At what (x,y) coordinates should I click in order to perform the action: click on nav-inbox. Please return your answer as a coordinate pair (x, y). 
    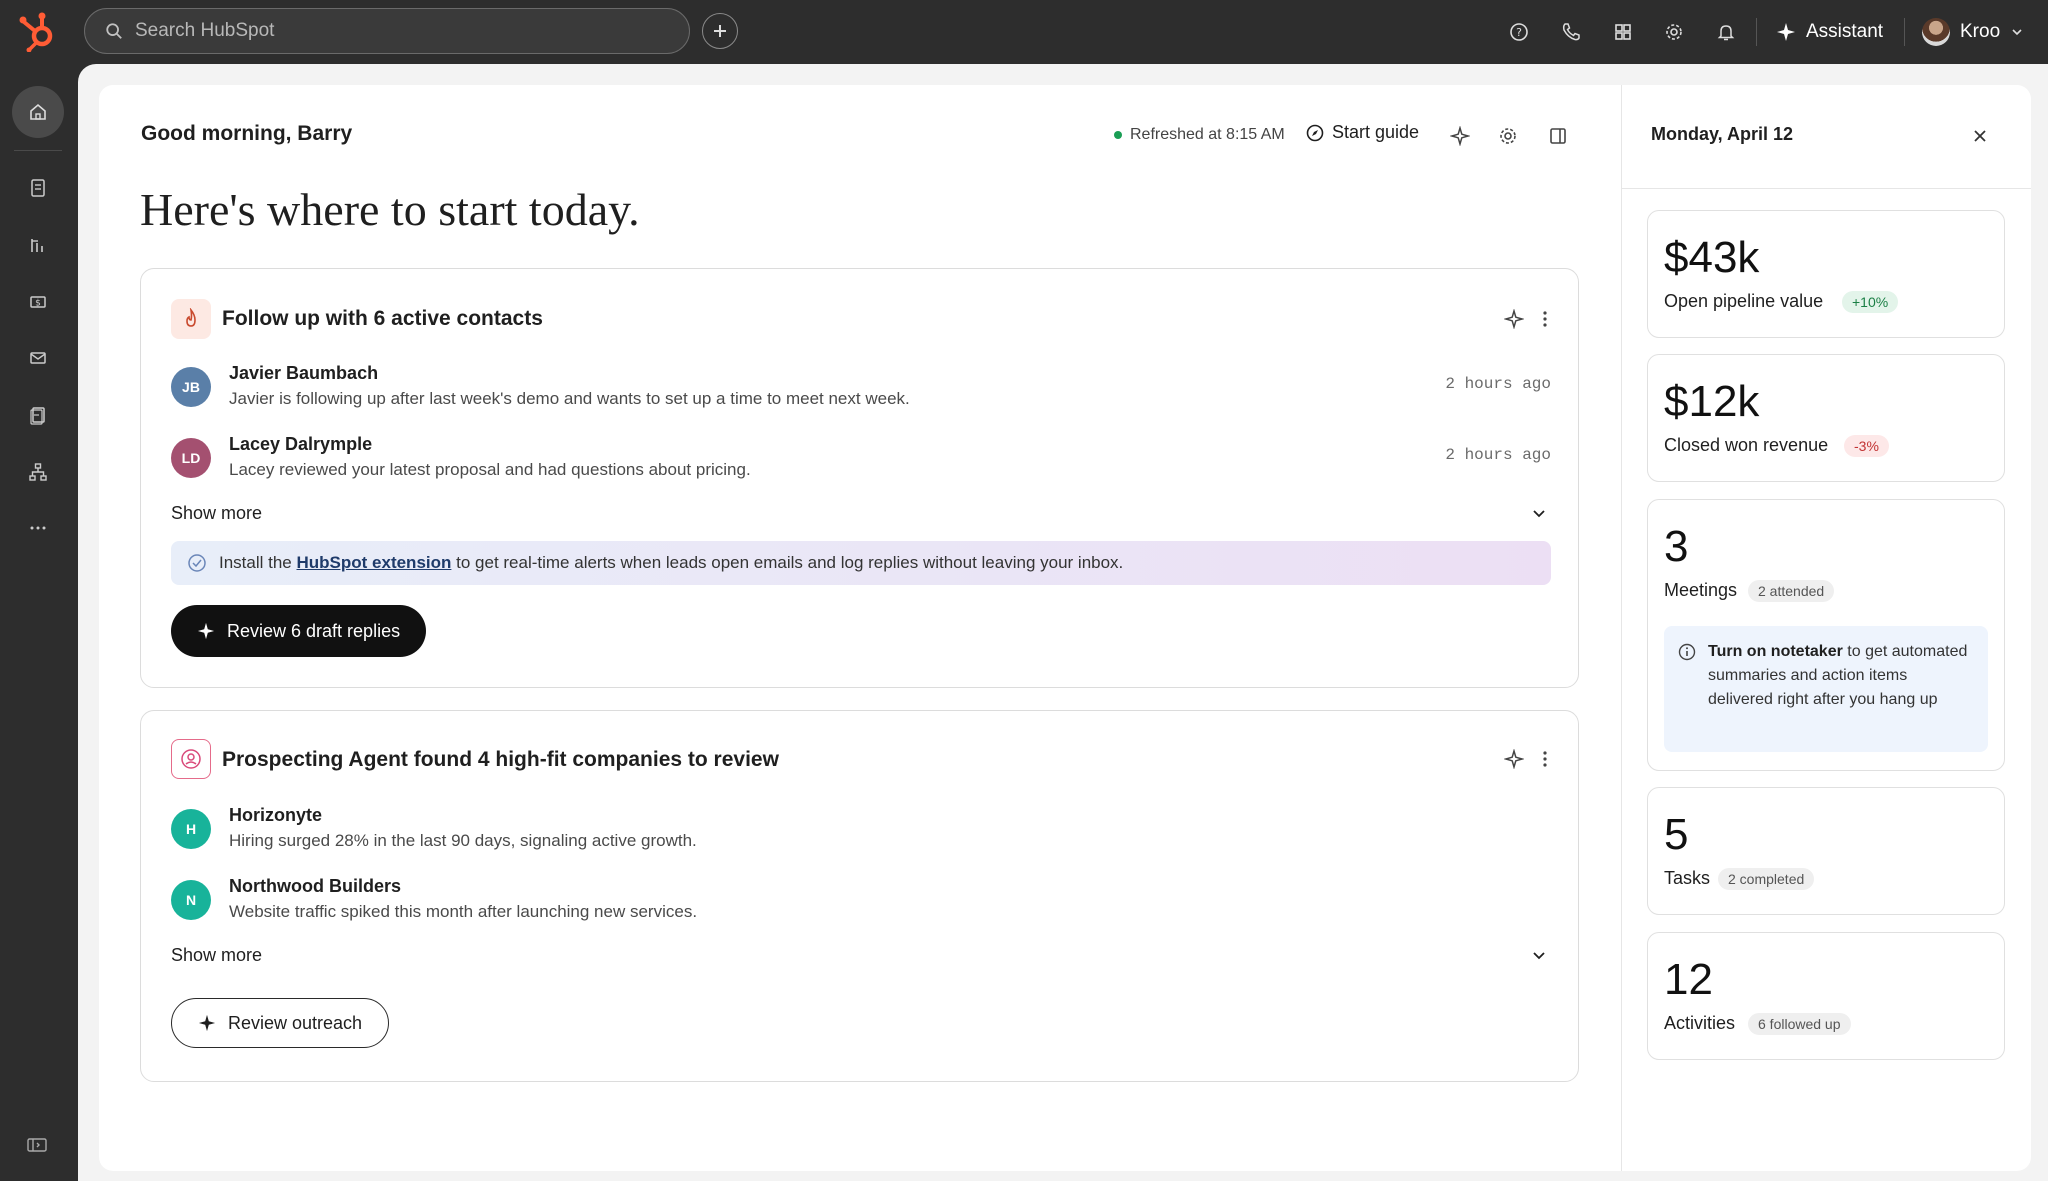
    Looking at the image, I should click on (38, 358).